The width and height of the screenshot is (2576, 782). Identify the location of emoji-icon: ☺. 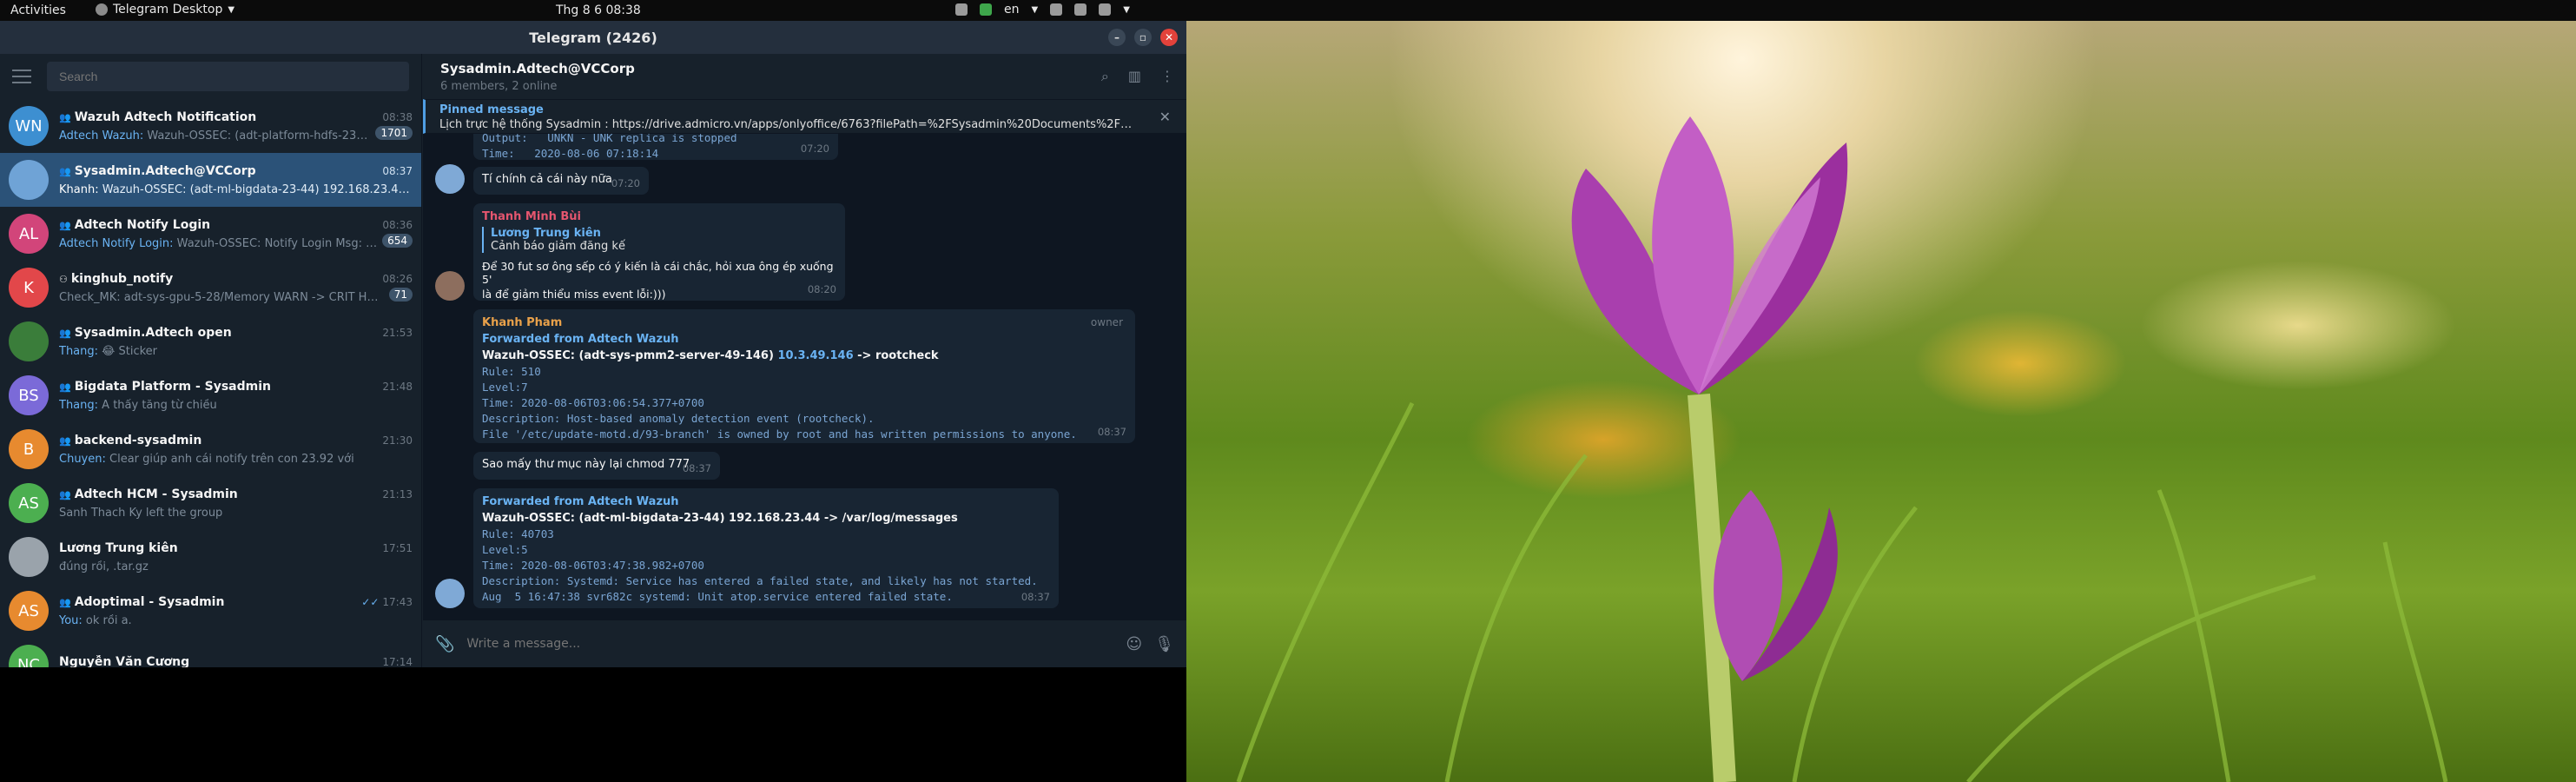
(1134, 644).